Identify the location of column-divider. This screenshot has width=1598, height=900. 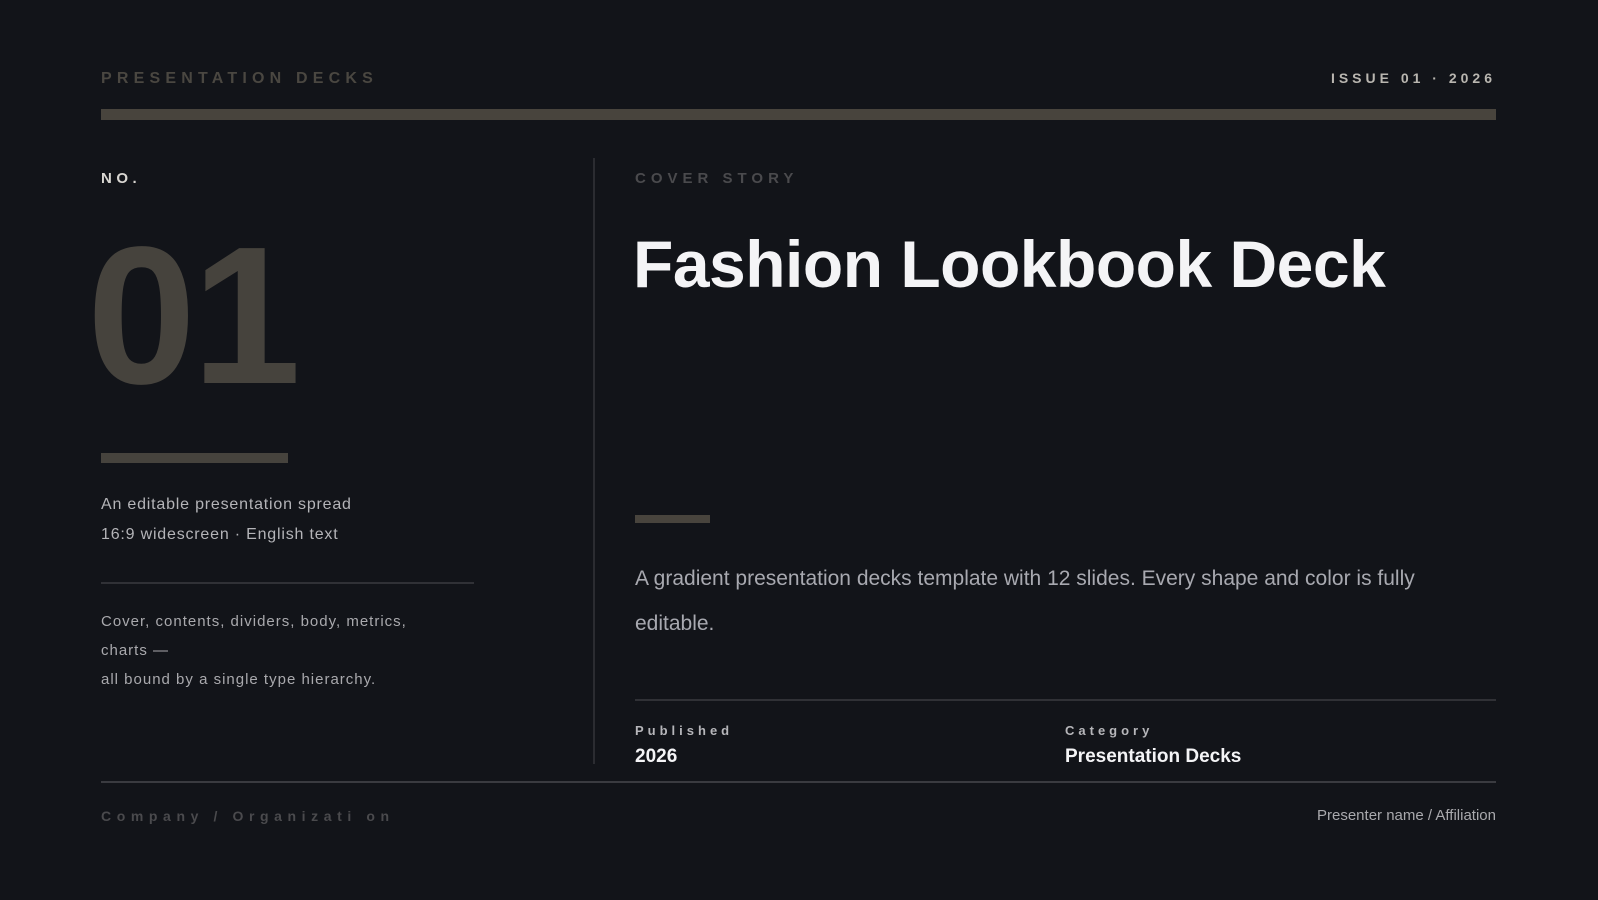
(594, 461).